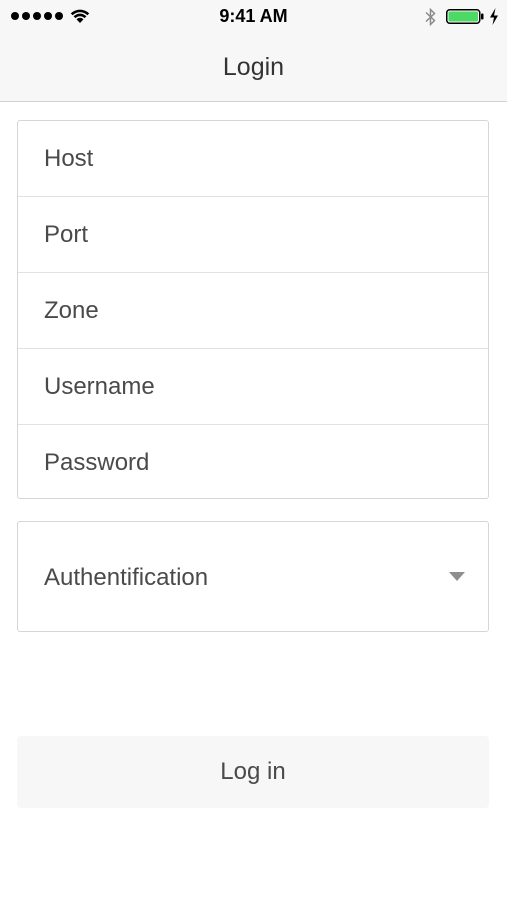  I want to click on chevron-down-icon, so click(457, 576).